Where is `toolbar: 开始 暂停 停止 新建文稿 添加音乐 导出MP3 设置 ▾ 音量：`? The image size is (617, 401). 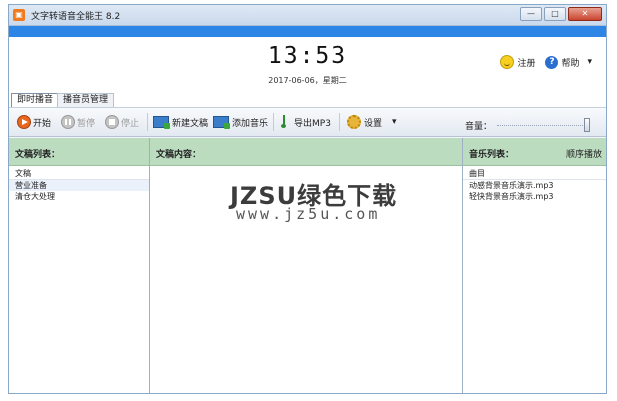
toolbar: 开始 暂停 停止 新建文稿 添加音乐 导出MP3 设置 ▾ 音量： is located at coordinates (307, 122).